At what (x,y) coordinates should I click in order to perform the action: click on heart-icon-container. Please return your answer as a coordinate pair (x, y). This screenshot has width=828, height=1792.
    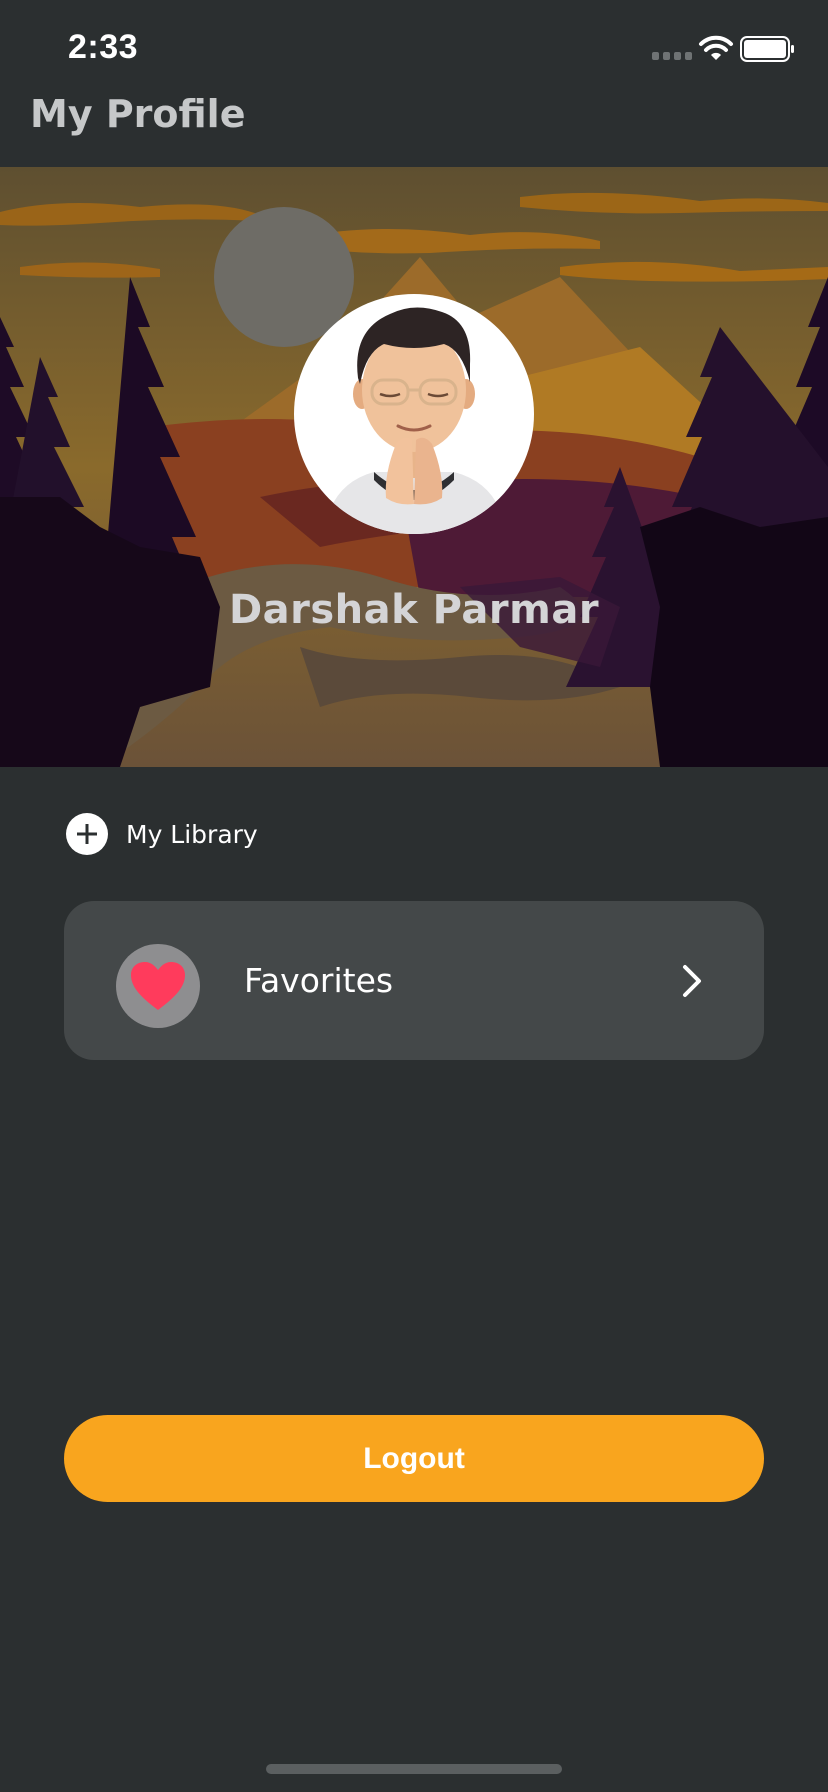
    Looking at the image, I should click on (158, 986).